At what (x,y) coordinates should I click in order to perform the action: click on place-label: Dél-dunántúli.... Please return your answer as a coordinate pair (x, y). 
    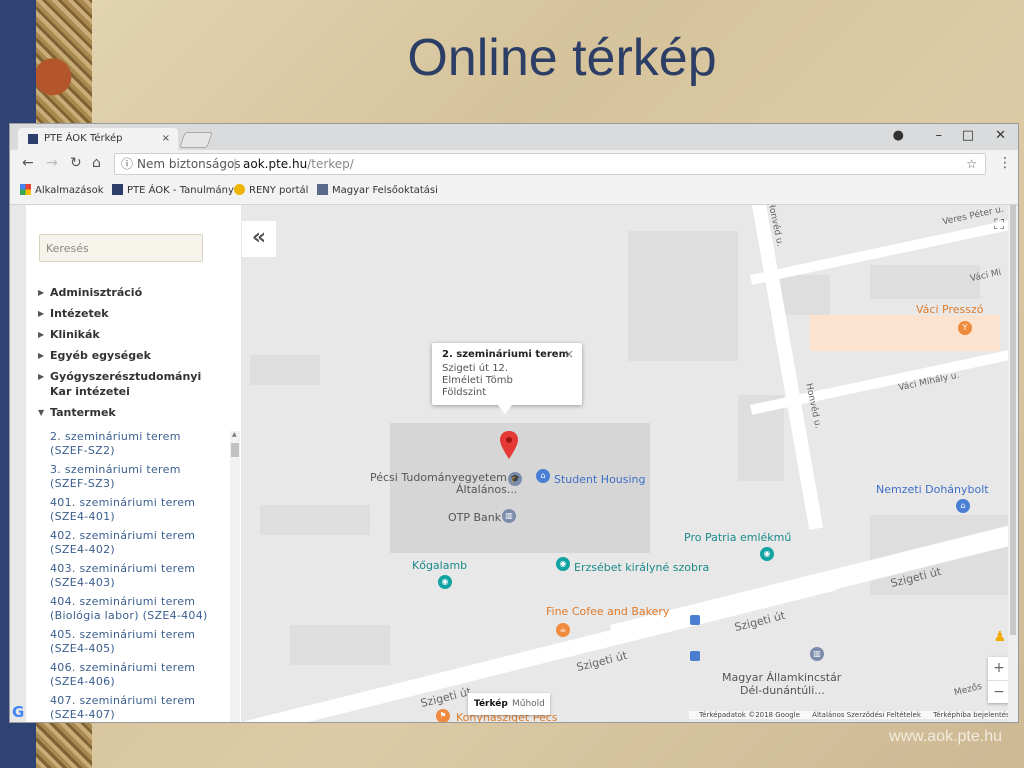
    Looking at the image, I should click on (782, 690).